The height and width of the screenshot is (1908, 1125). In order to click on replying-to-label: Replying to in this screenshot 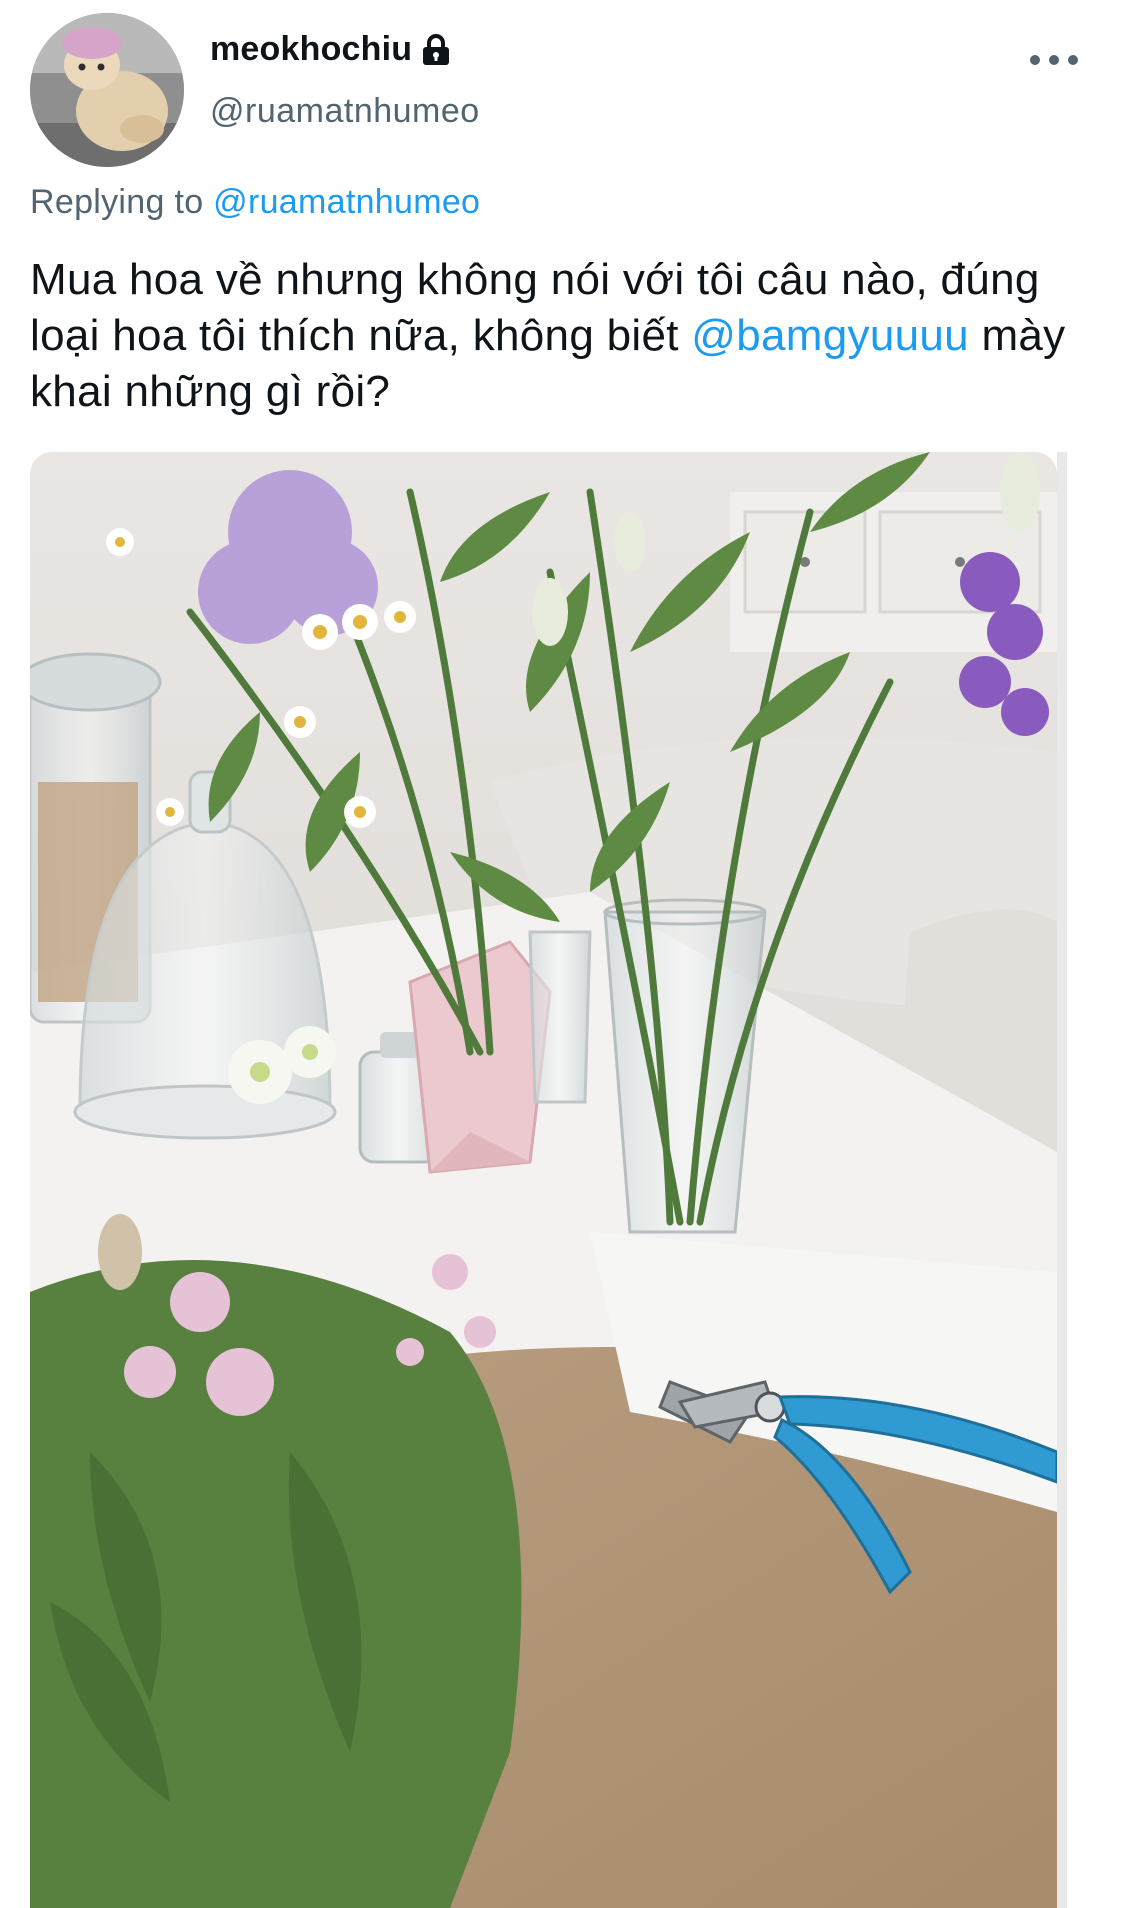, I will do `click(117, 202)`.